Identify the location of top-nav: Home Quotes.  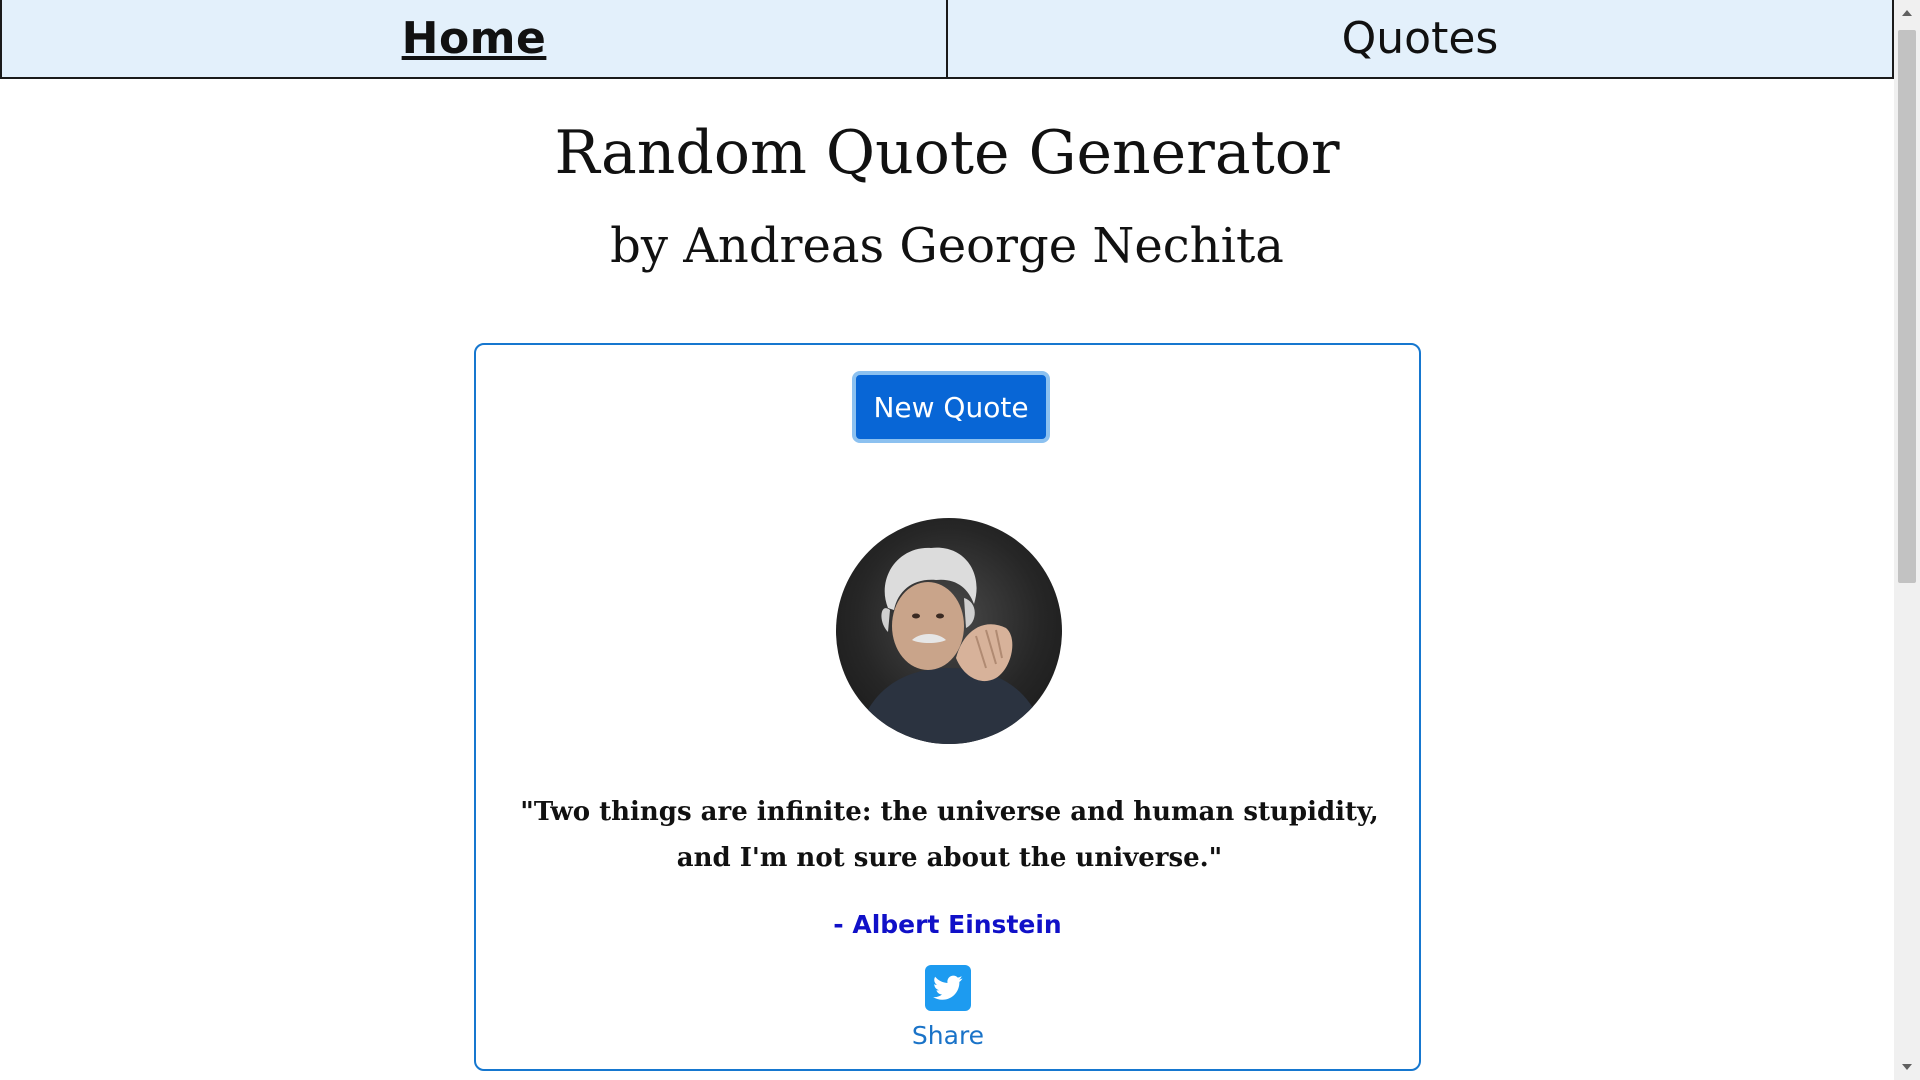
(947, 39).